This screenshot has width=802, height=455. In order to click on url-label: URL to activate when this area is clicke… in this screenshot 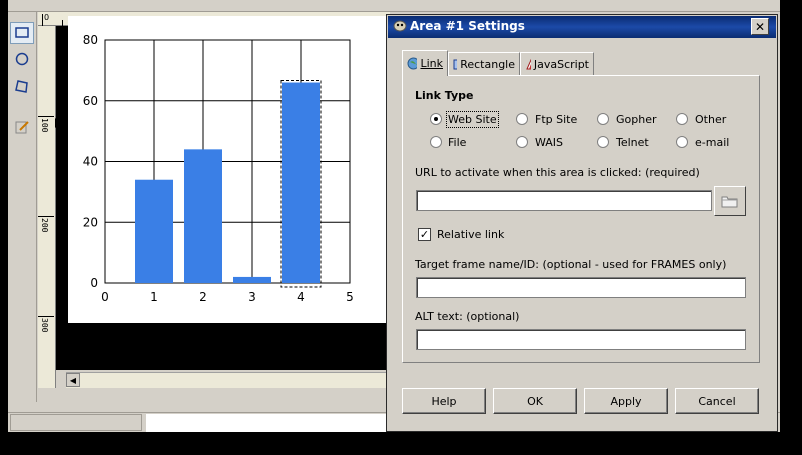, I will do `click(557, 172)`.